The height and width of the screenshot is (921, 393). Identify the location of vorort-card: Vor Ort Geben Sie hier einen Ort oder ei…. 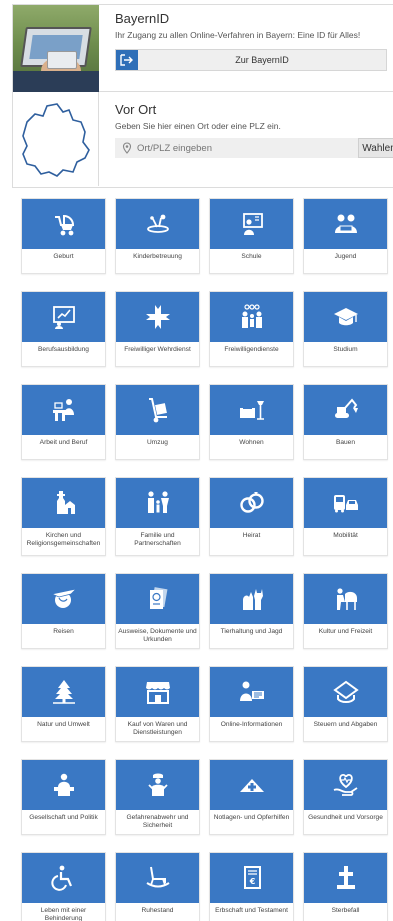
(202, 140).